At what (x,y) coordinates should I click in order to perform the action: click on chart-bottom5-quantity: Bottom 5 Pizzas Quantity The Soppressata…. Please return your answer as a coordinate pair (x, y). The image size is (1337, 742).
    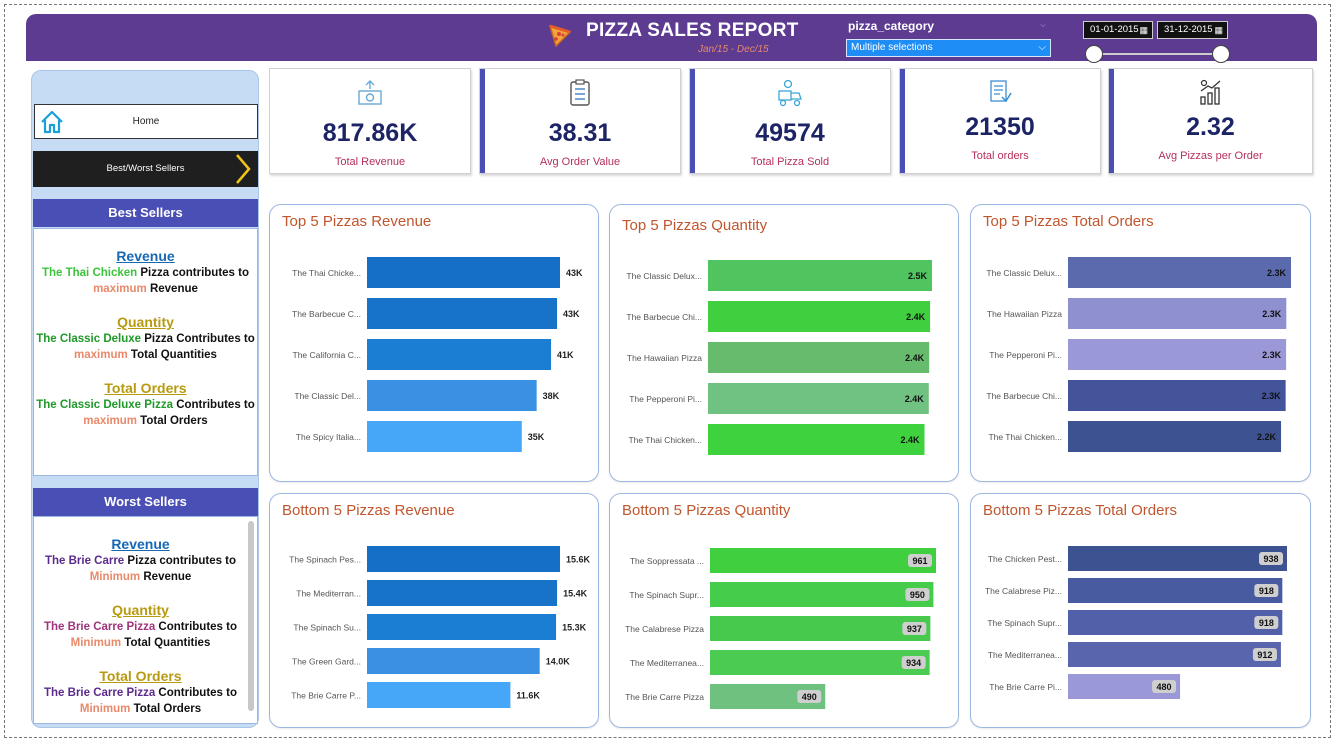
    Looking at the image, I should click on (784, 610).